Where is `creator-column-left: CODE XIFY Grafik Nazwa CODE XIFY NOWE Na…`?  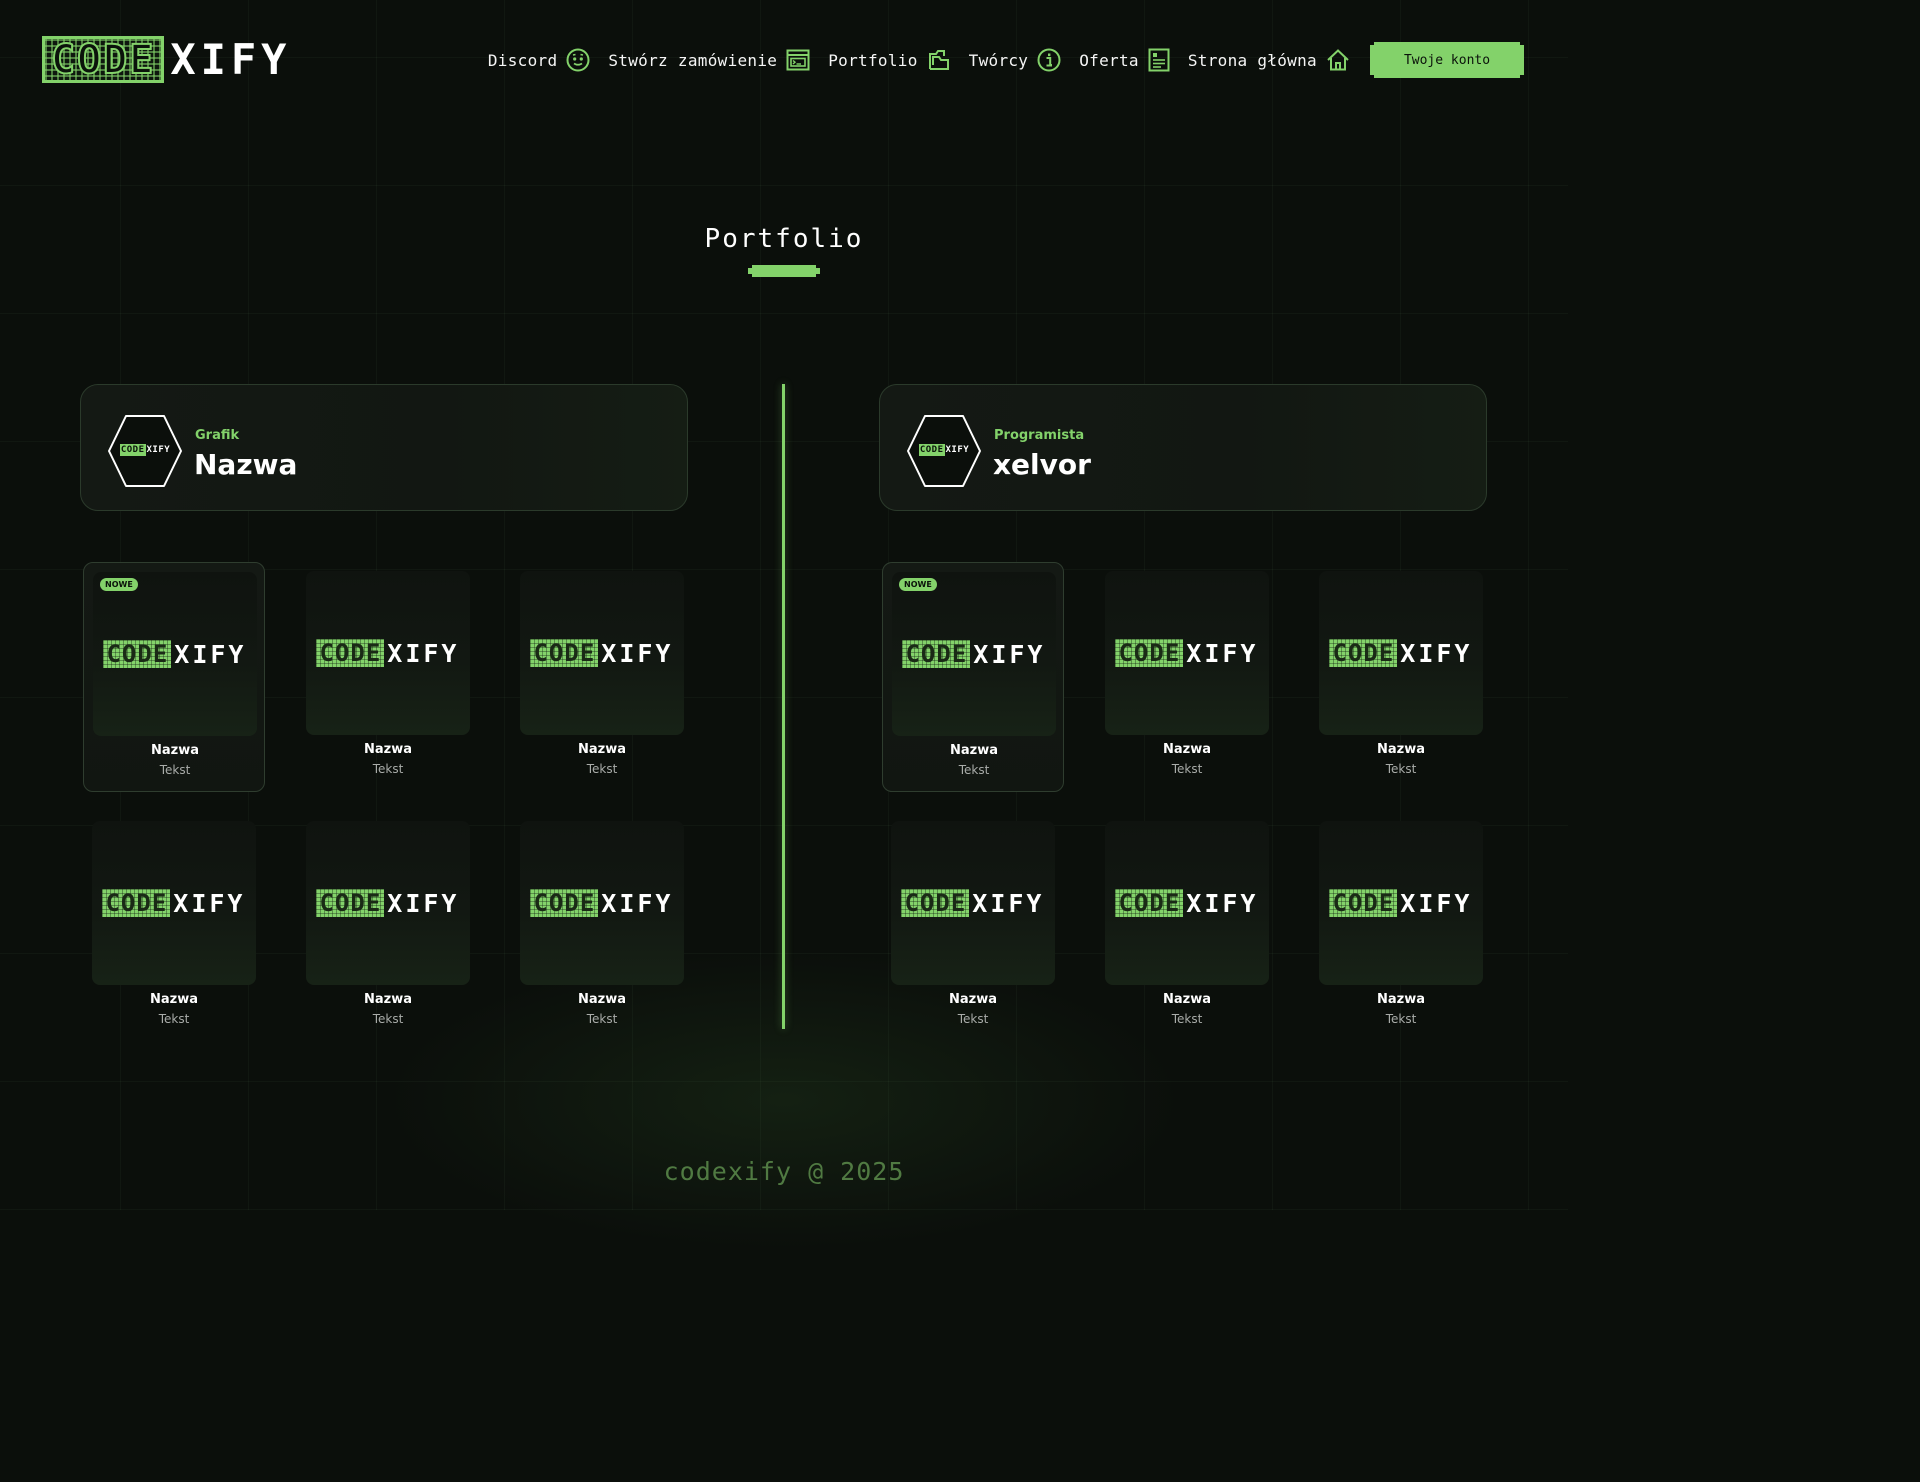
creator-column-left: CODE XIFY Grafik Nazwa CODE XIFY NOWE Na… is located at coordinates (384, 705).